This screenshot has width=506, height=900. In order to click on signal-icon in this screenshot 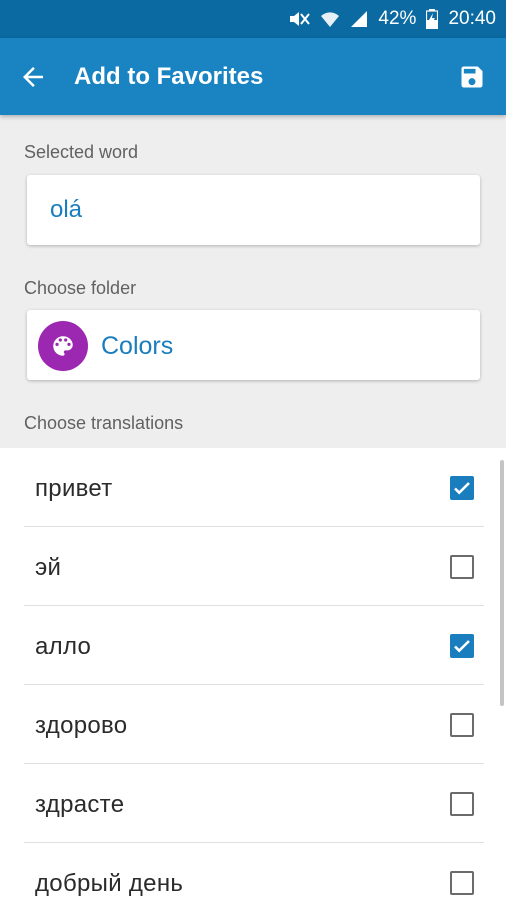, I will do `click(359, 19)`.